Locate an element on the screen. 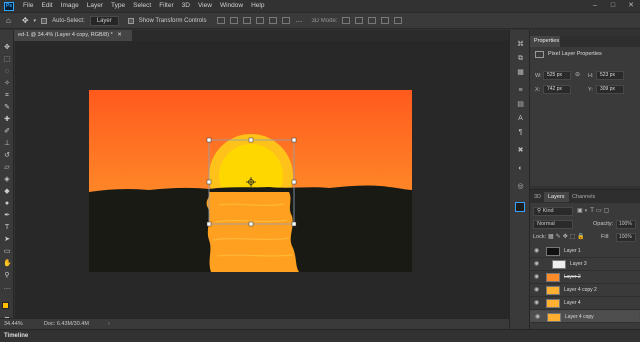  hand-tool-icon: ✋ is located at coordinates (7, 264).